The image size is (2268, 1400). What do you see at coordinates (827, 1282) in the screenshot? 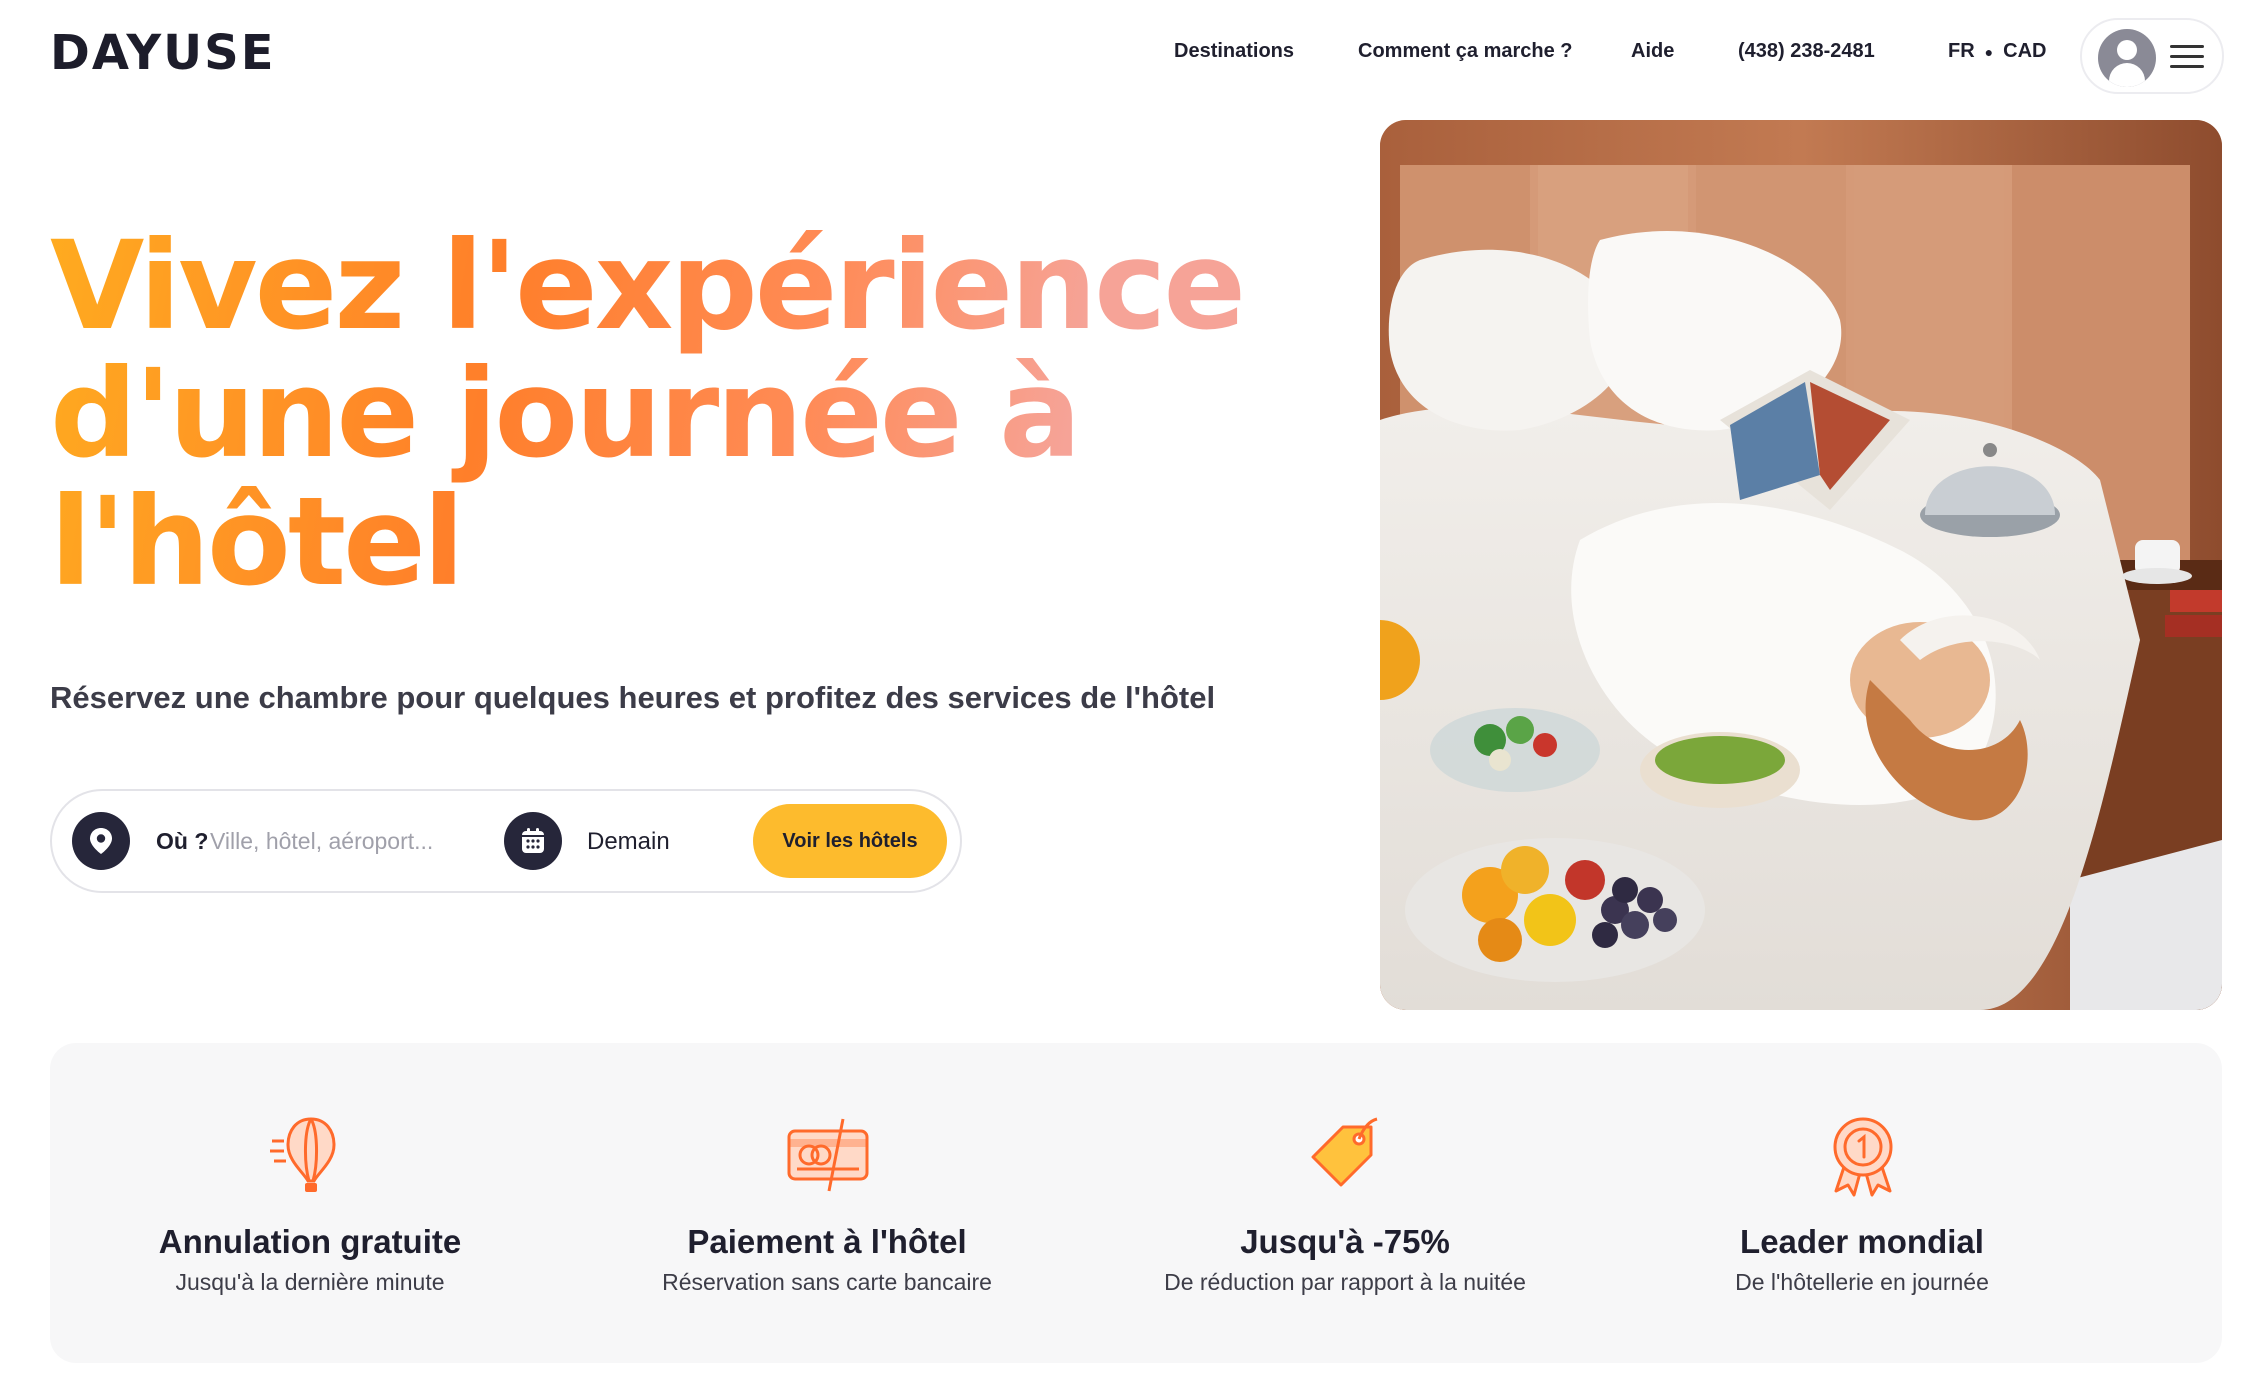
I see `feature-description: Réservation sans carte bancaire` at bounding box center [827, 1282].